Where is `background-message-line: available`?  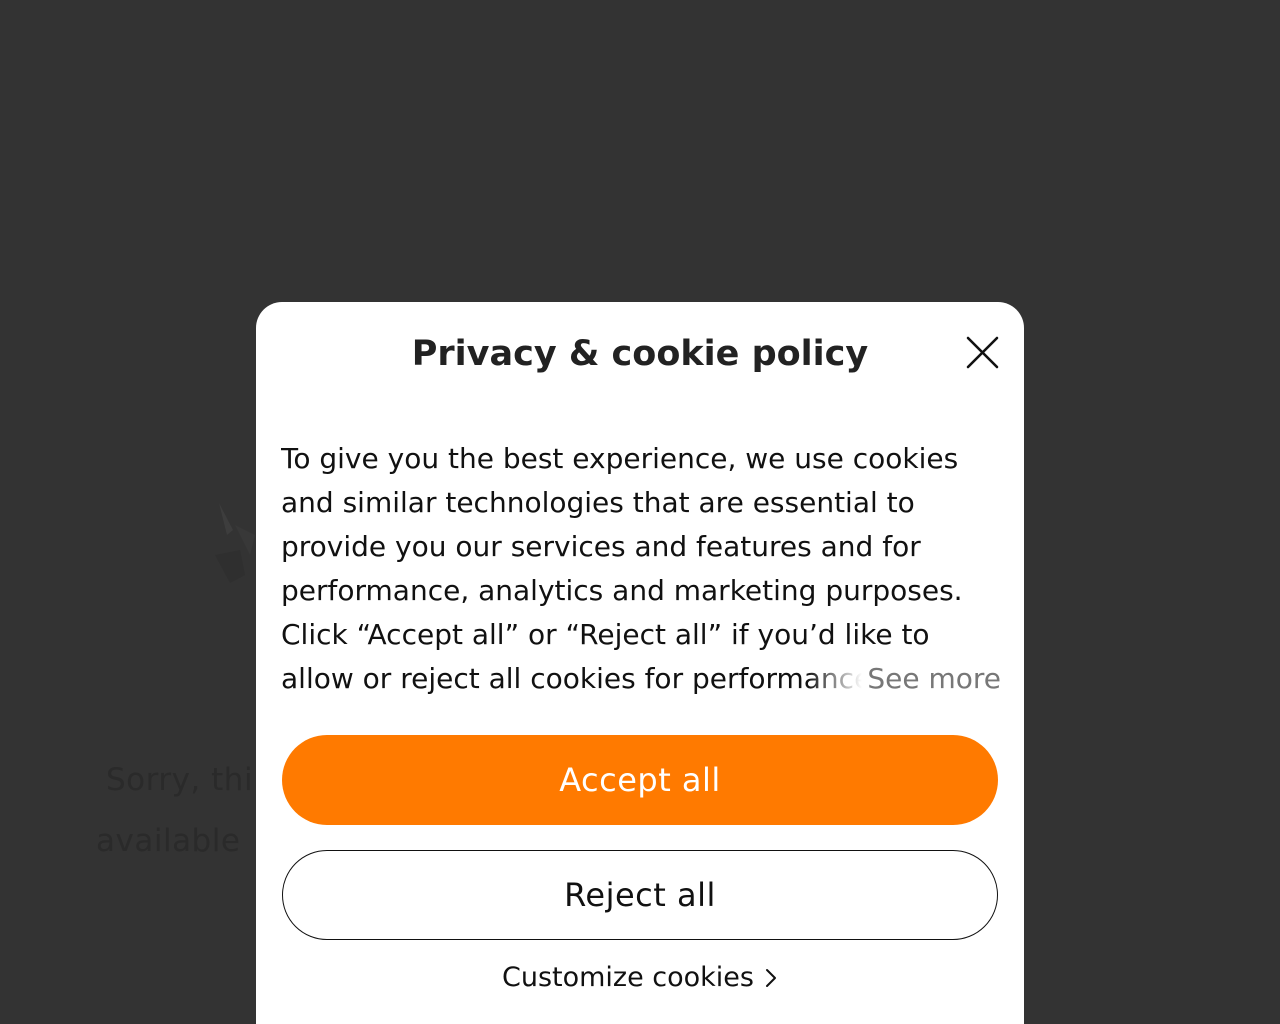 background-message-line: available is located at coordinates (168, 841).